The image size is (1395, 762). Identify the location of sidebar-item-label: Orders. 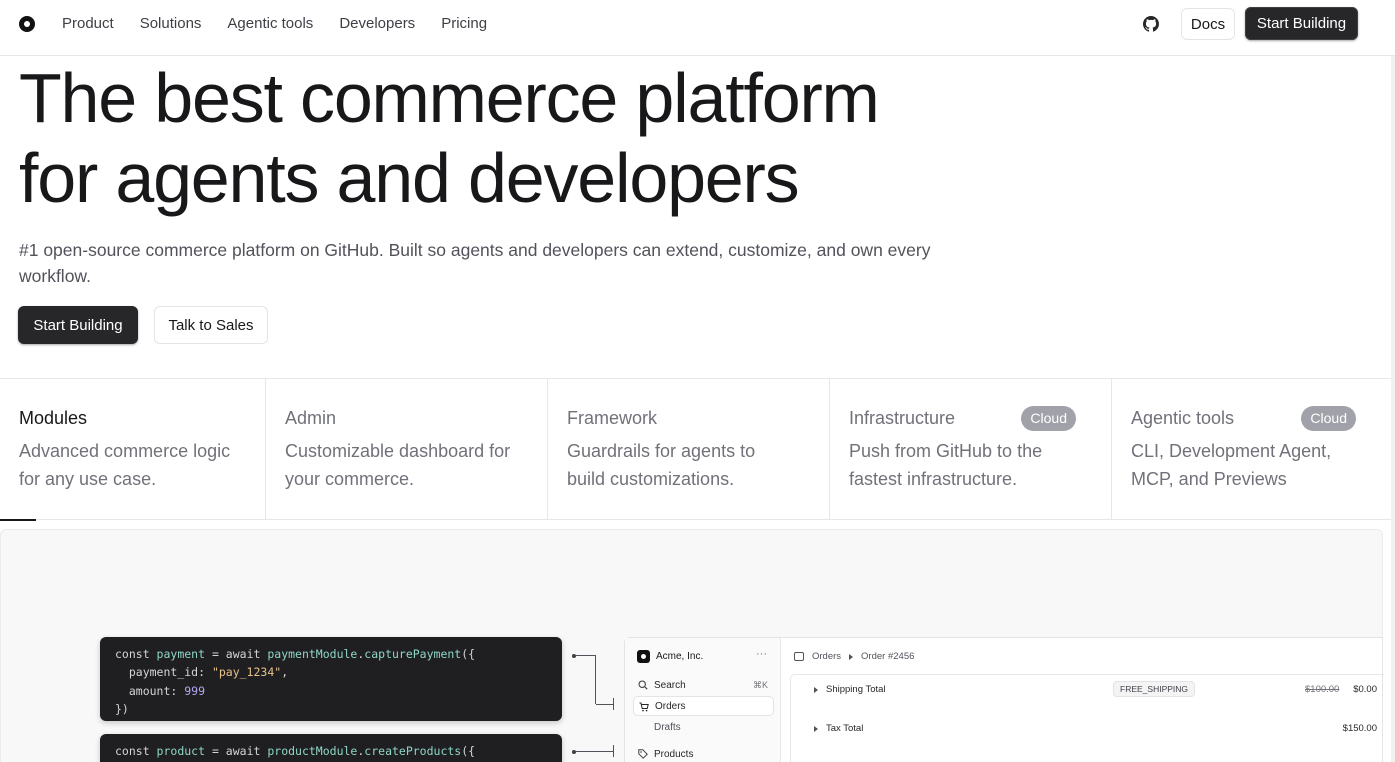
(670, 706).